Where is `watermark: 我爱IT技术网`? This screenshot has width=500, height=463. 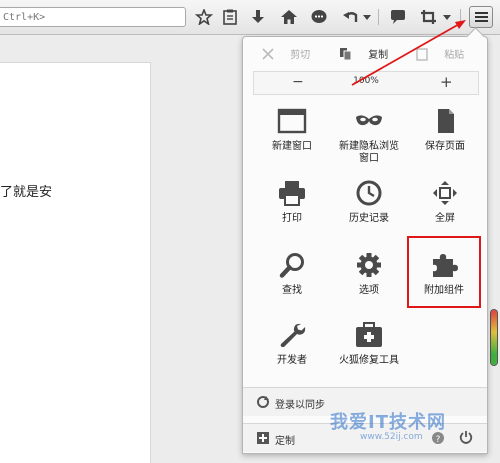 watermark: 我爱IT技术网 is located at coordinates (388, 422).